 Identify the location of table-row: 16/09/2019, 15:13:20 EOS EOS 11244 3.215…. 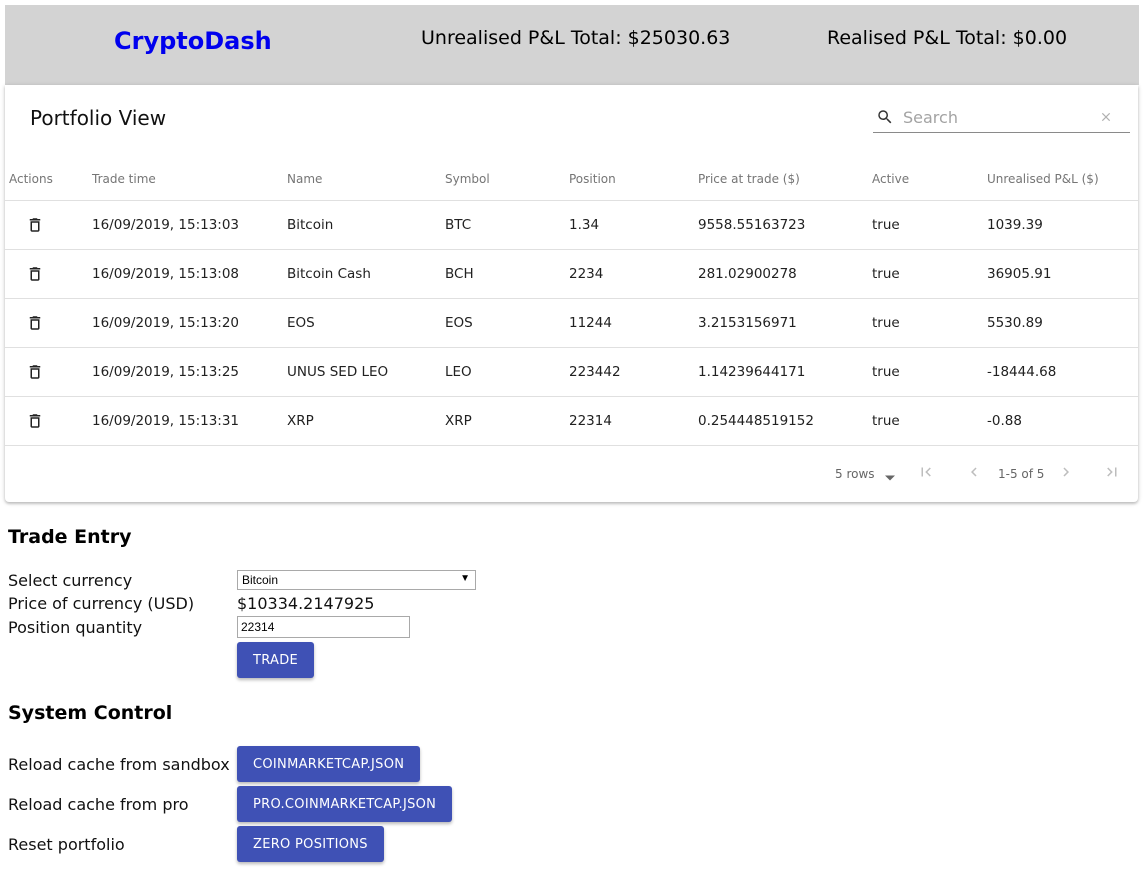
(571, 323).